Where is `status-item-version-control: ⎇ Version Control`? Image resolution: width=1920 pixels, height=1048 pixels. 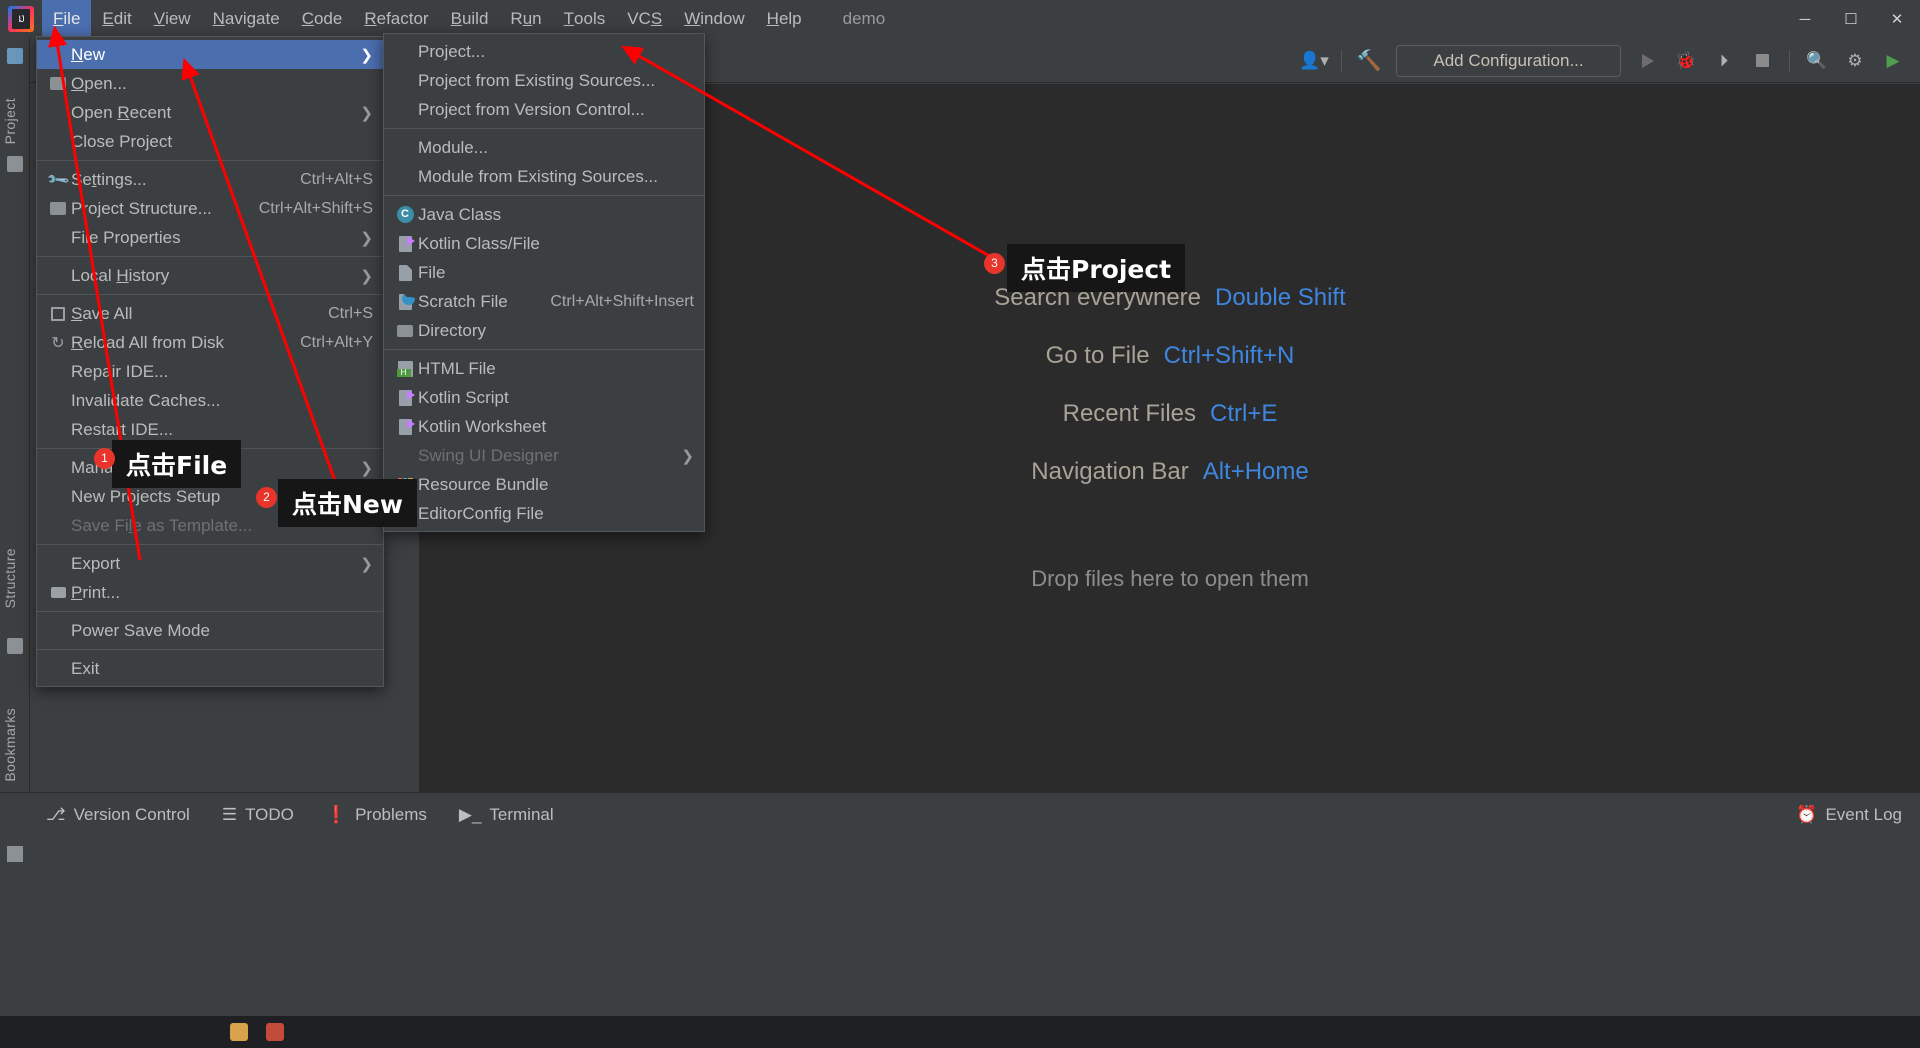
status-item-version-control: ⎇ Version Control is located at coordinates (118, 815).